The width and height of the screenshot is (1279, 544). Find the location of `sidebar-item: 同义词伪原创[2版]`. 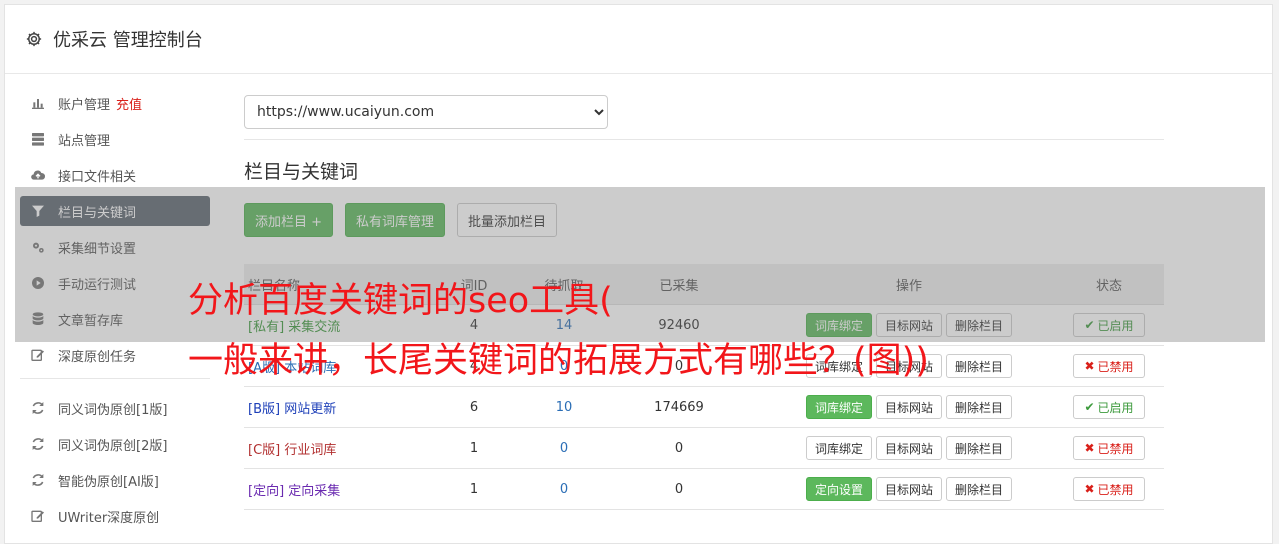

sidebar-item: 同义词伪原创[2版] is located at coordinates (115, 444).